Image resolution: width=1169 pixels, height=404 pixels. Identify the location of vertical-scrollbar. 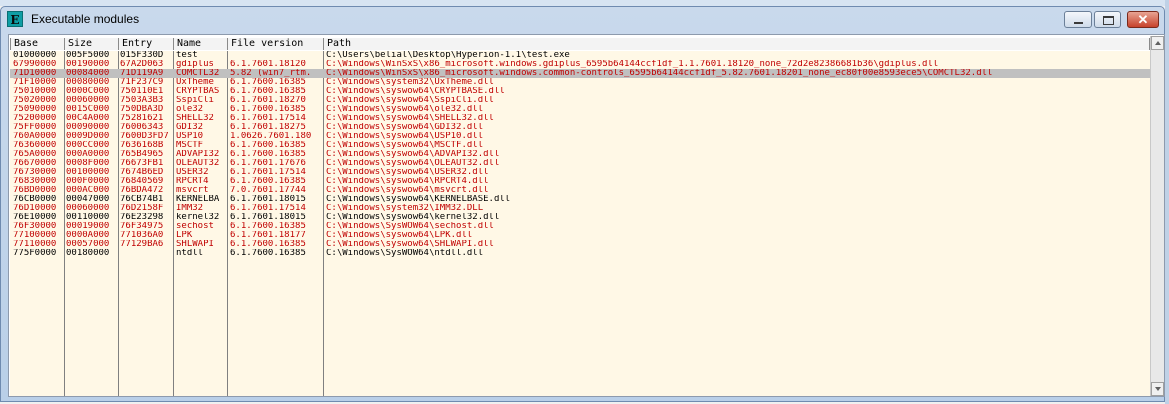
(1157, 216).